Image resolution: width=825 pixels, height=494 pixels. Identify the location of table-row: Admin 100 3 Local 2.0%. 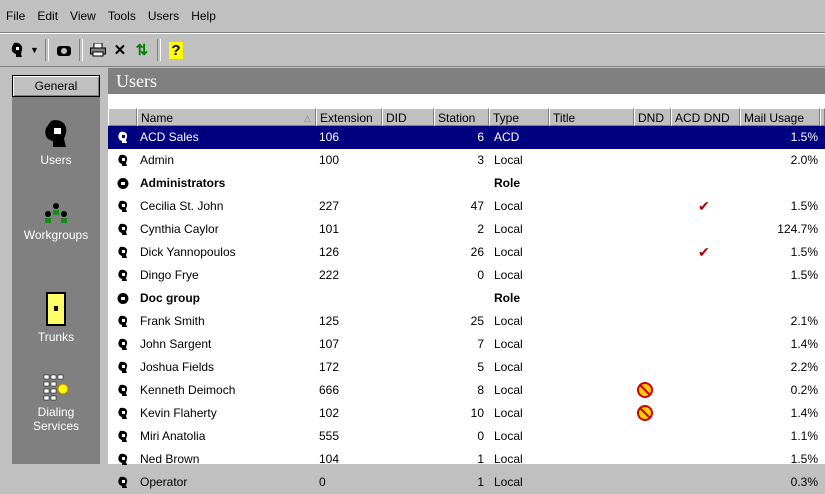
(466, 160).